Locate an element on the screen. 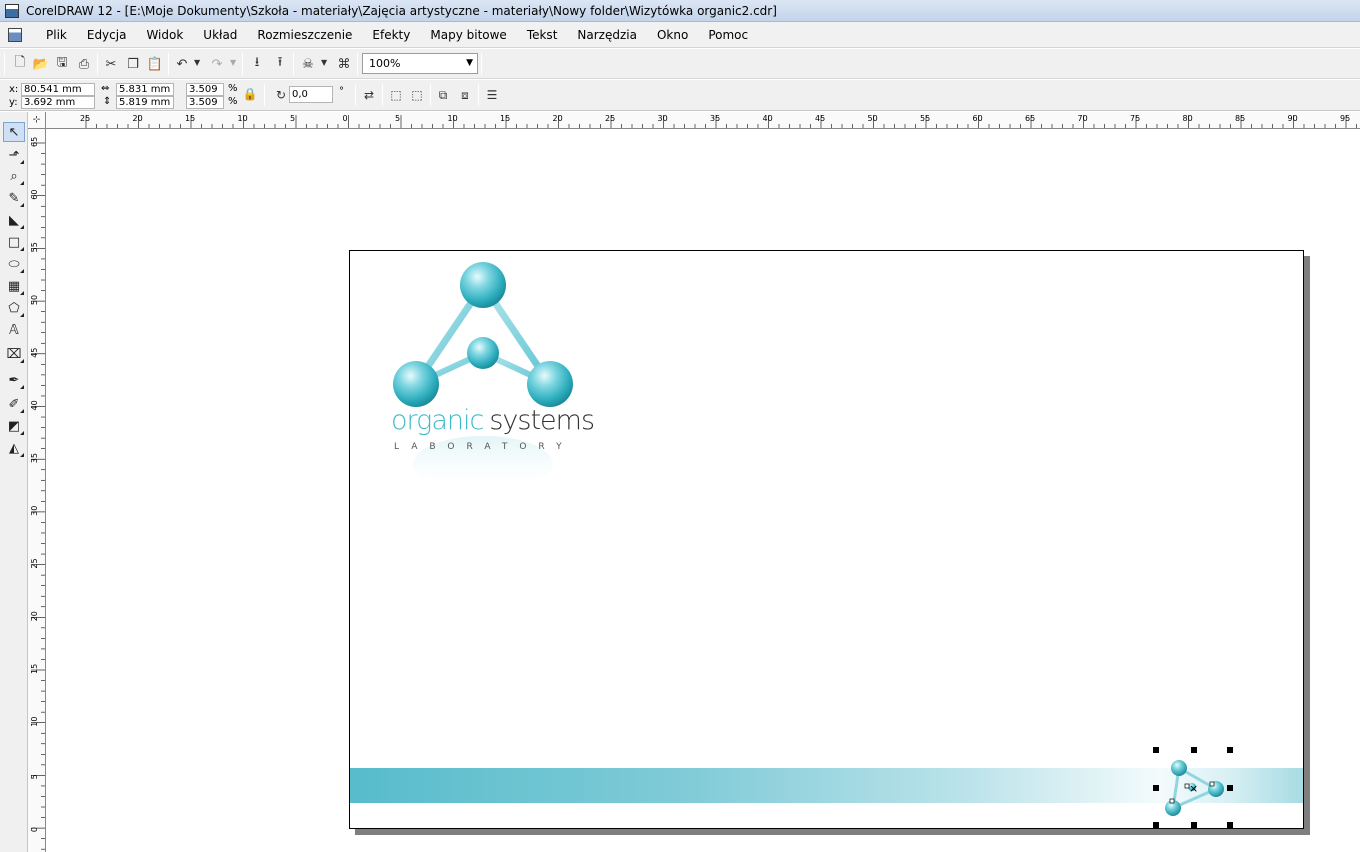  interactive-blend-tool-icon: ⌧ is located at coordinates (14, 354).